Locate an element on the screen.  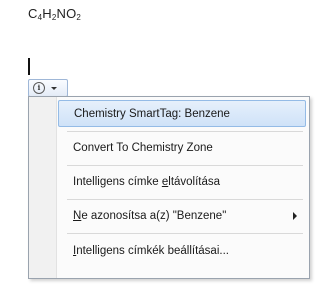
formula-element-no: NO is located at coordinates (66, 13).